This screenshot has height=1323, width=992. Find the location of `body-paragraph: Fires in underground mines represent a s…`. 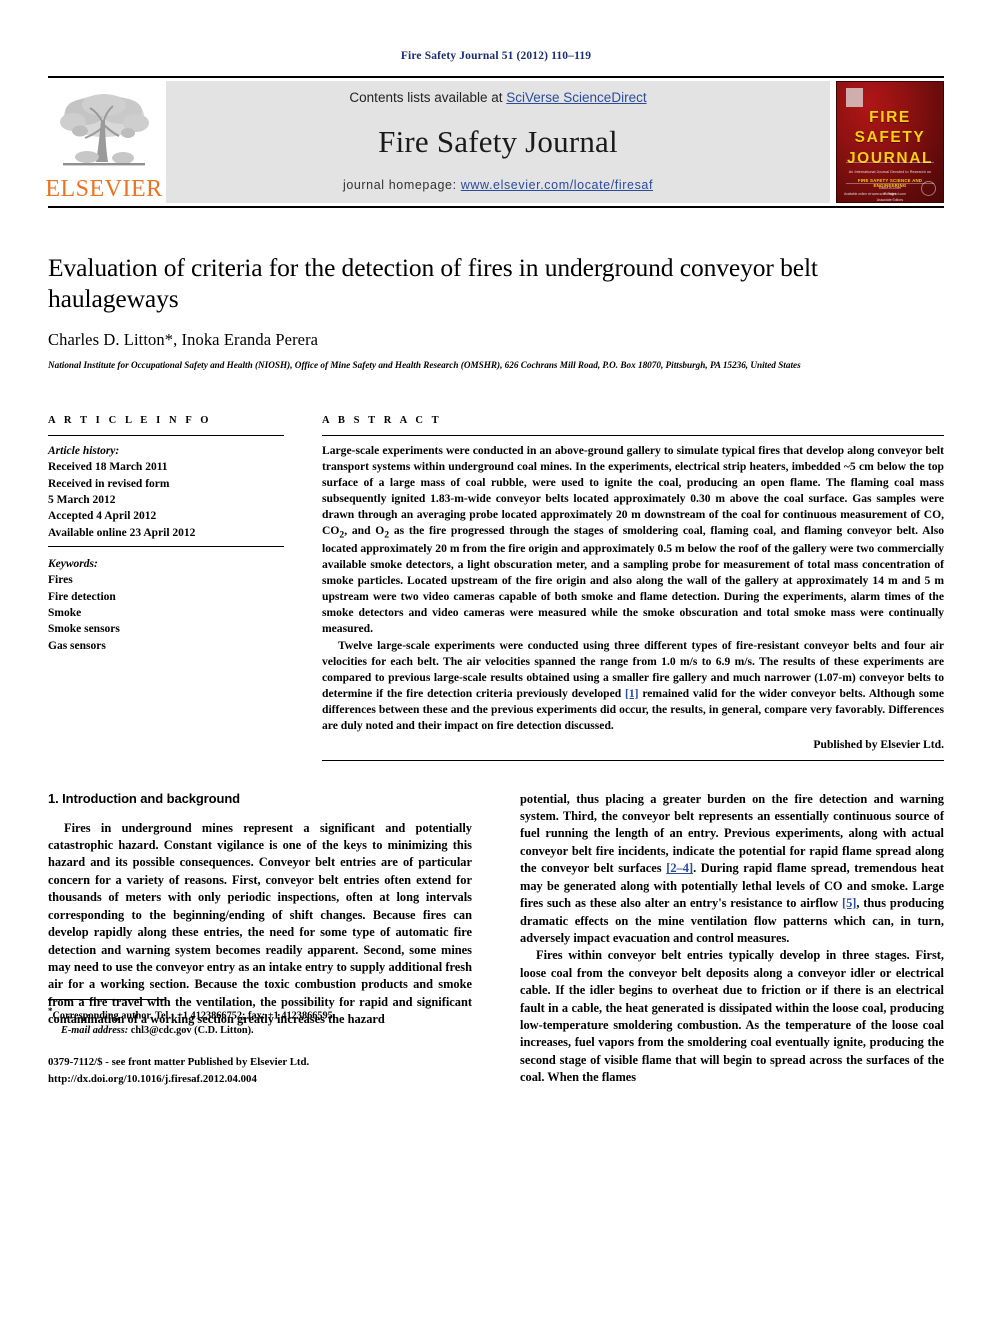

body-paragraph: Fires in underground mines represent a s… is located at coordinates (260, 923).